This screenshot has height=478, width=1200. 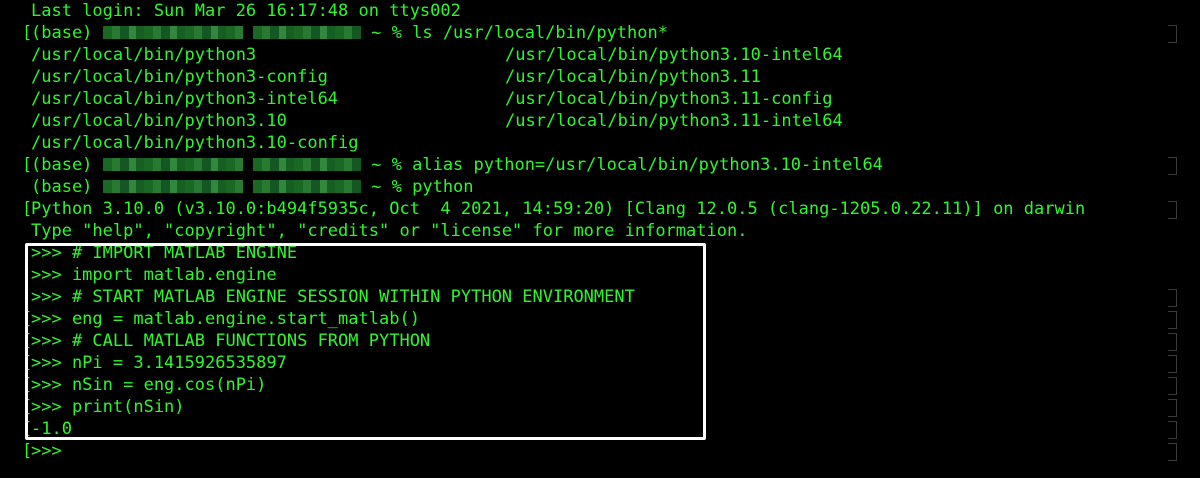 I want to click on ls-output-row: /usr/local/bin/python3.10-config, so click(x=195, y=143).